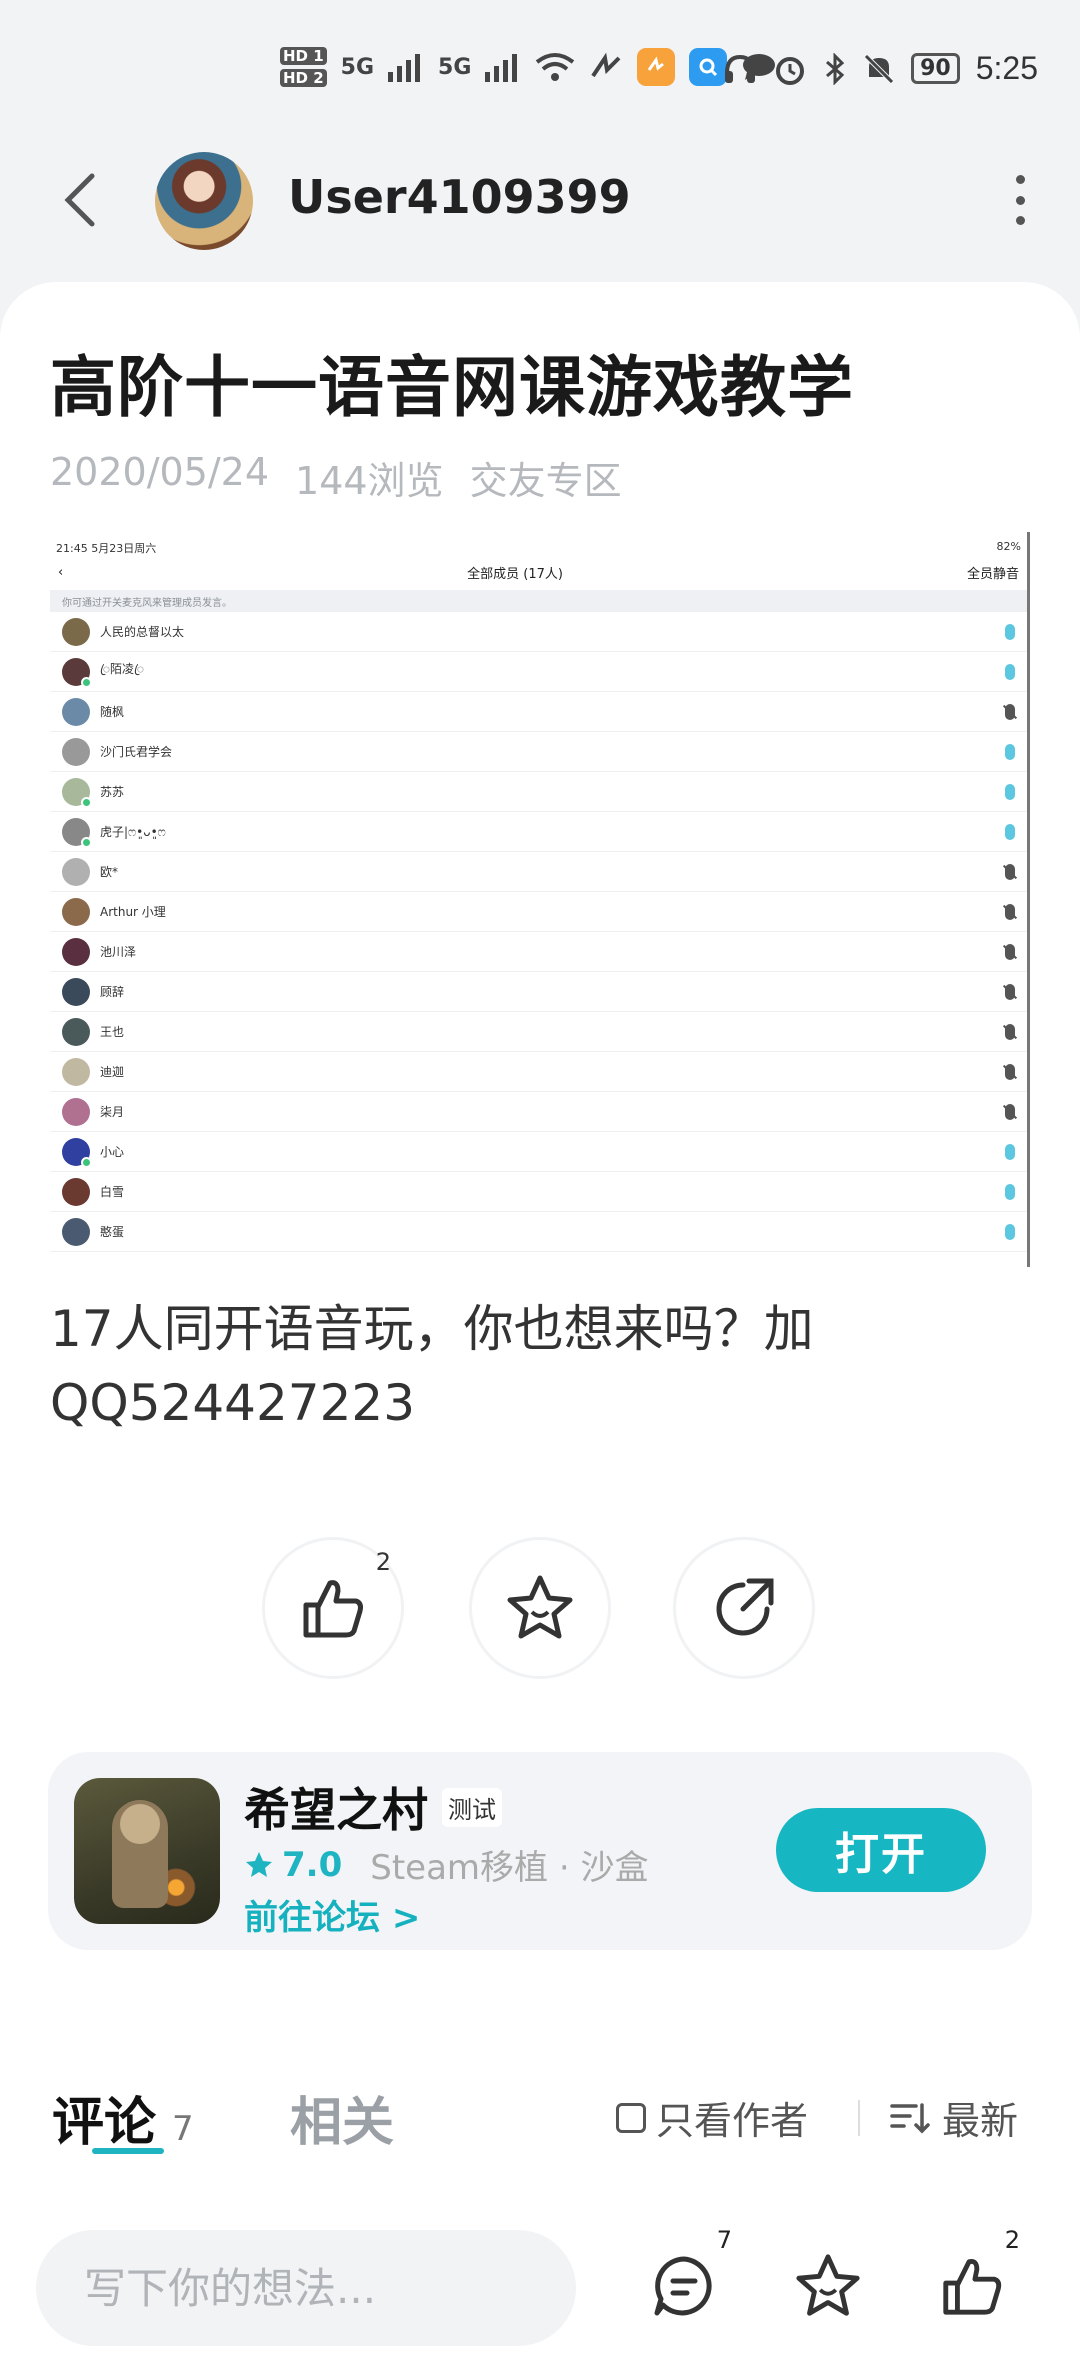 Image resolution: width=1080 pixels, height=2376 pixels. What do you see at coordinates (112, 712) in the screenshot?
I see `member-name: 随枫` at bounding box center [112, 712].